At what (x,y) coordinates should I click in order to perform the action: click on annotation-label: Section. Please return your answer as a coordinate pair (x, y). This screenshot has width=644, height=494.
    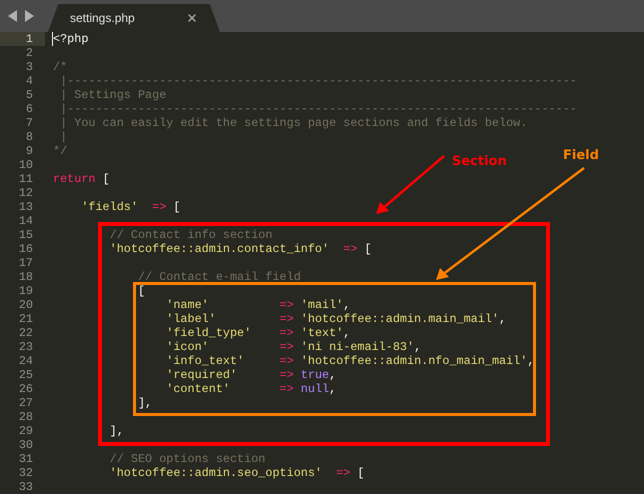
    Looking at the image, I should click on (479, 162).